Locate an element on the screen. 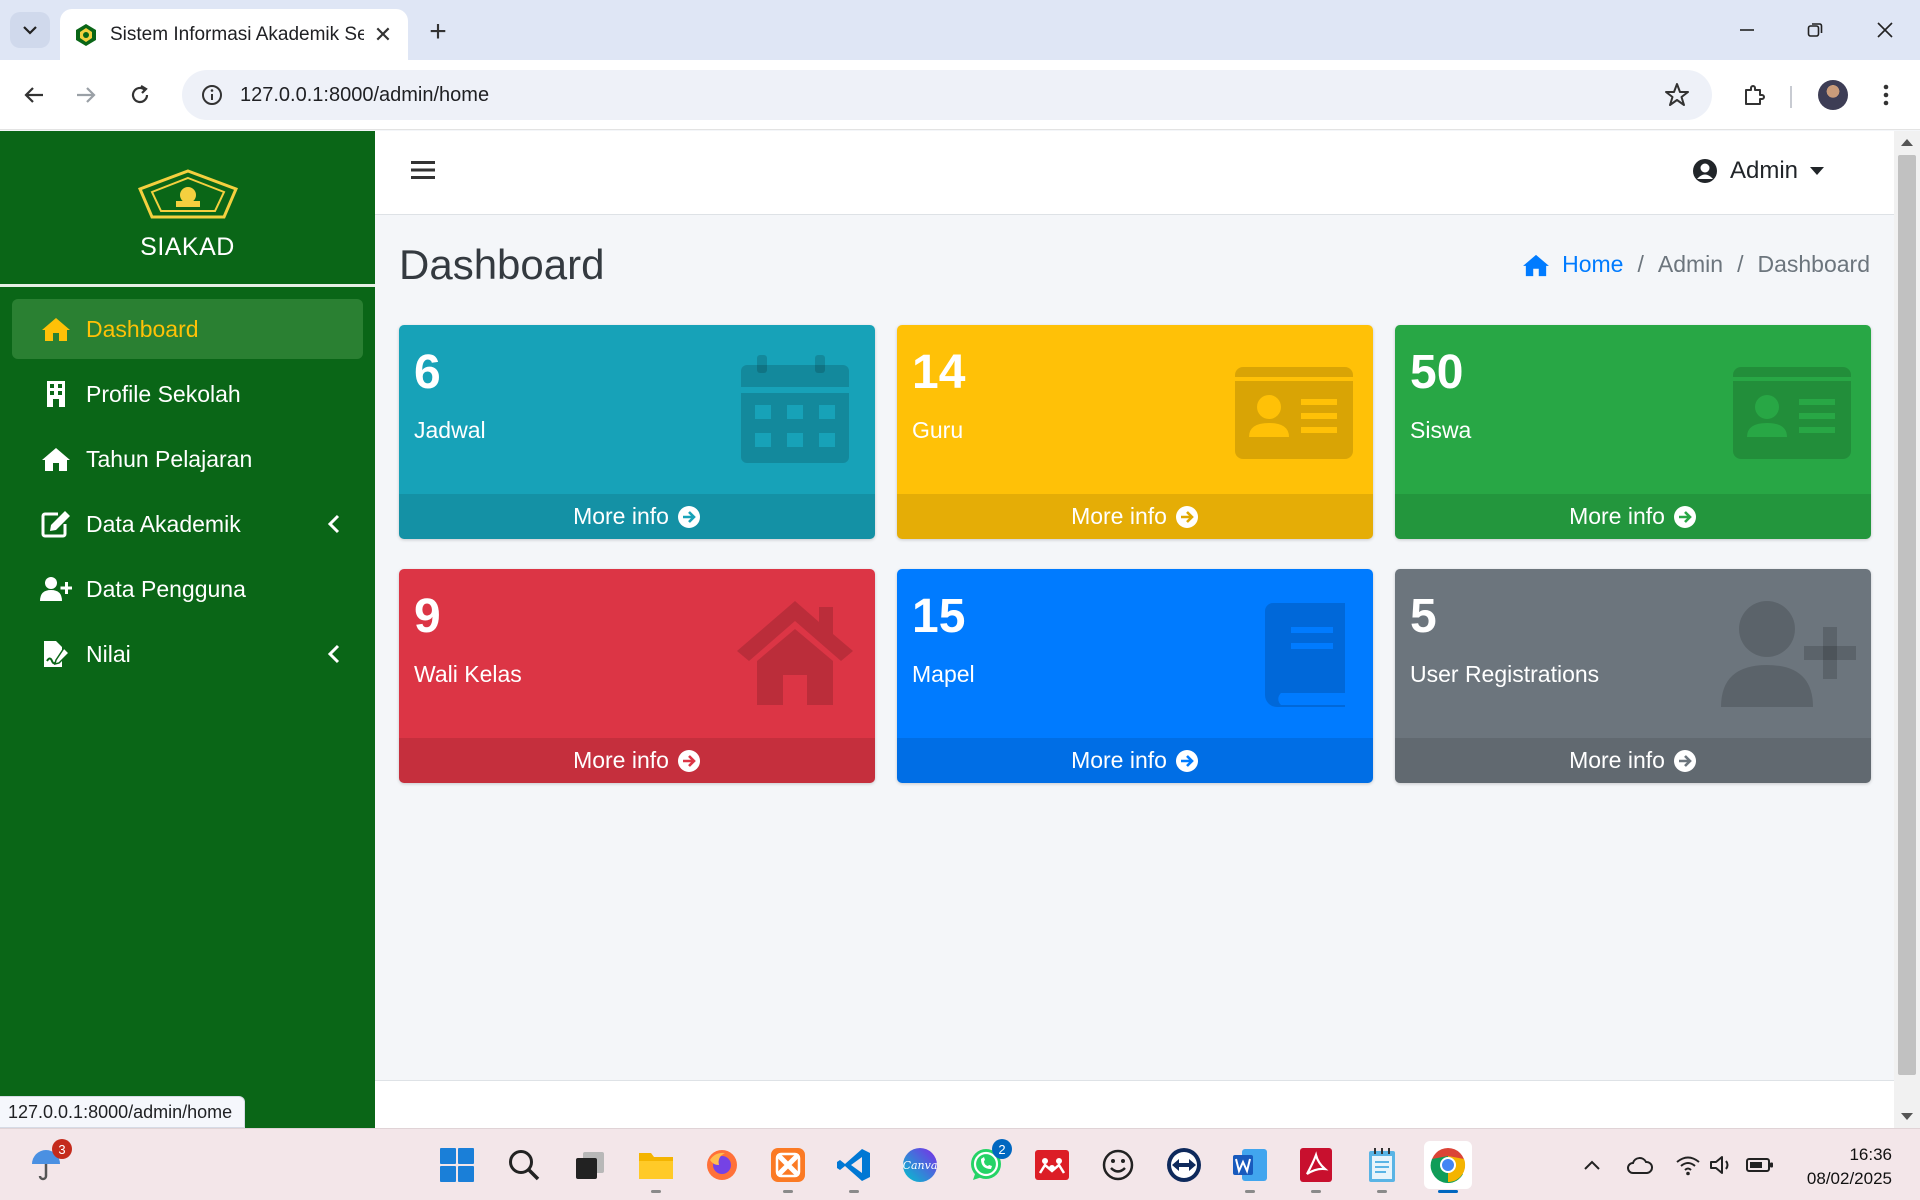 Image resolution: width=1920 pixels, height=1200 pixels. wifi-button is located at coordinates (1688, 1165).